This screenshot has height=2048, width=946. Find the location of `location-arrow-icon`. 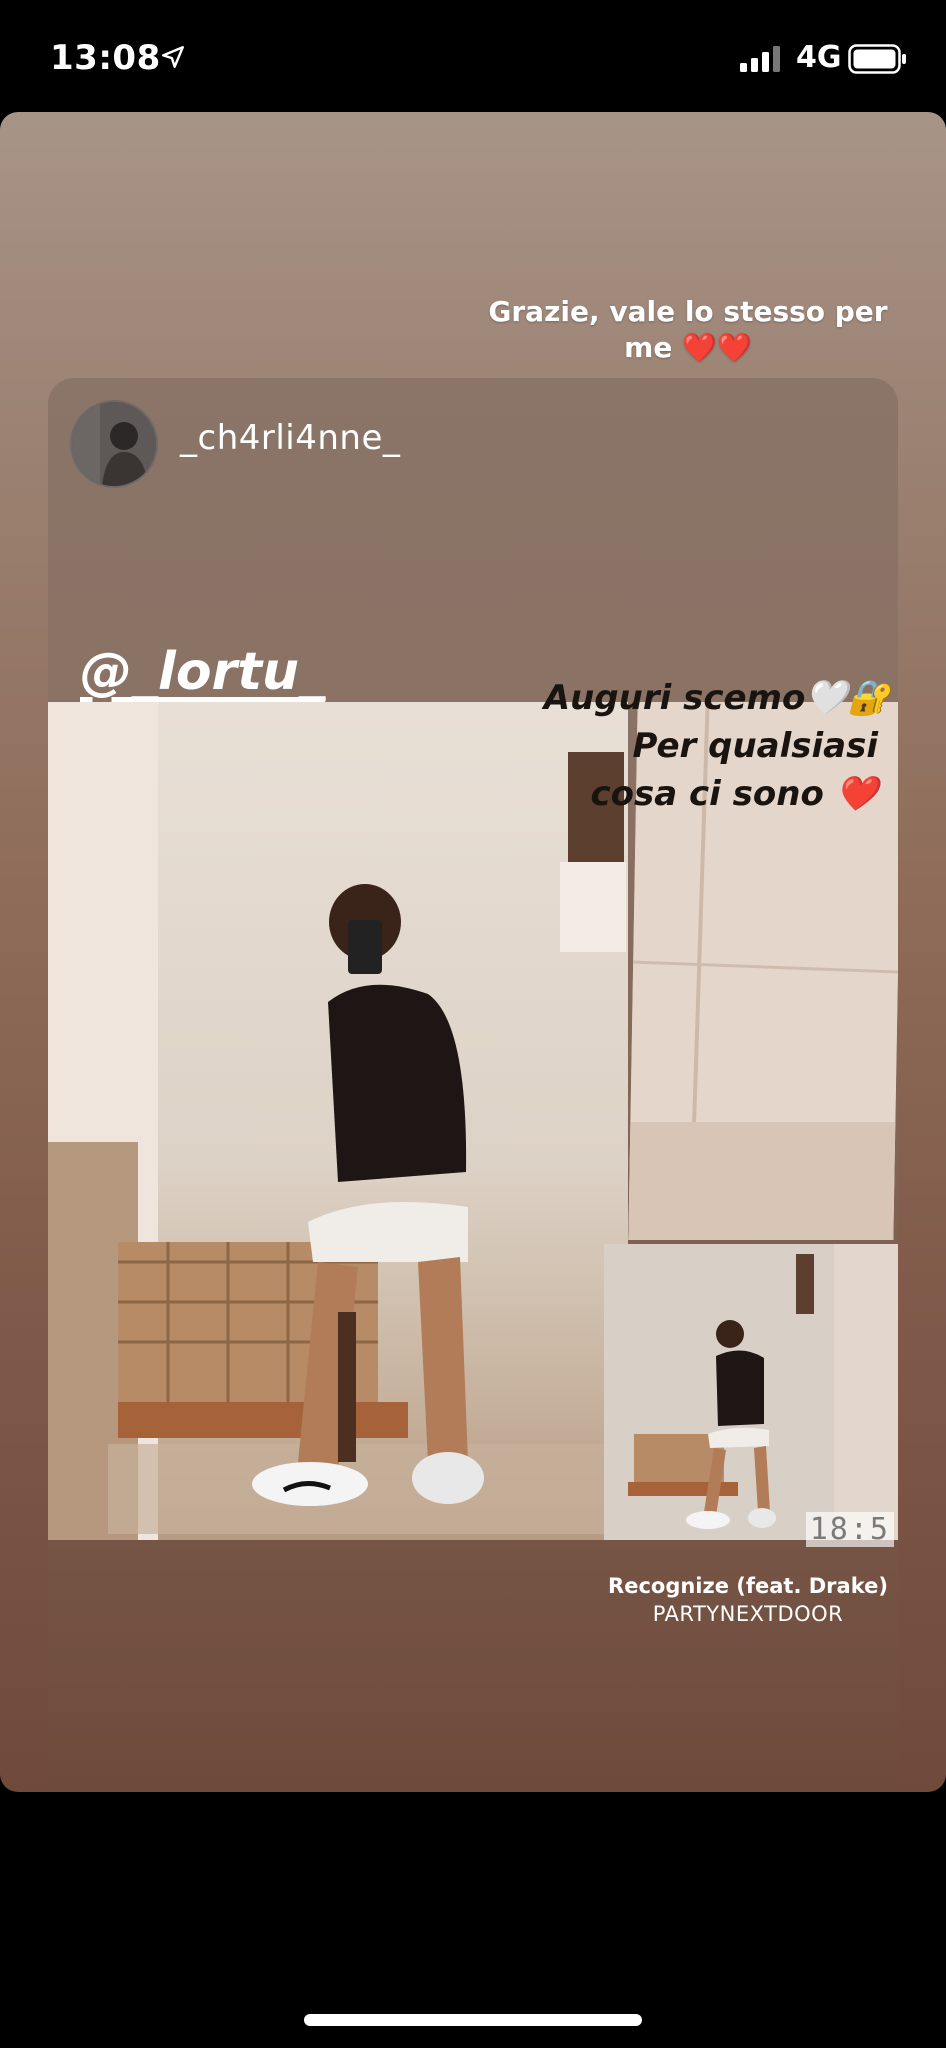

location-arrow-icon is located at coordinates (173, 57).